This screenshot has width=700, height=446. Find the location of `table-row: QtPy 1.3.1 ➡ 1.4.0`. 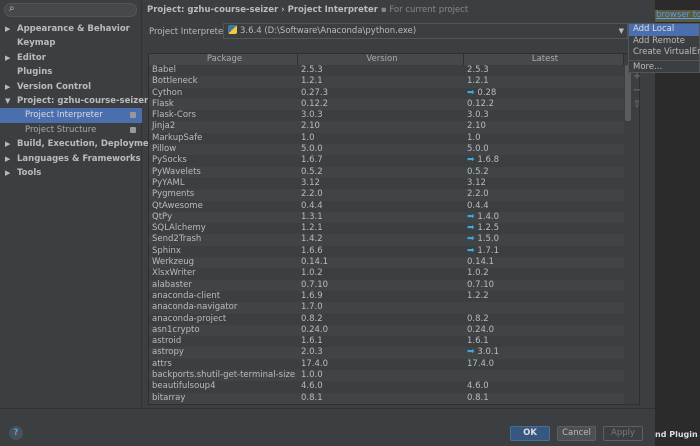

table-row: QtPy 1.3.1 ➡ 1.4.0 is located at coordinates (386, 217).